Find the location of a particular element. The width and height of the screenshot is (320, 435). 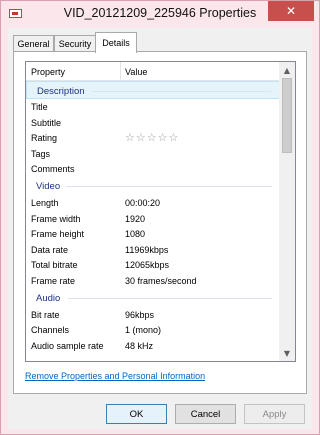

tab-general: General is located at coordinates (33, 43).